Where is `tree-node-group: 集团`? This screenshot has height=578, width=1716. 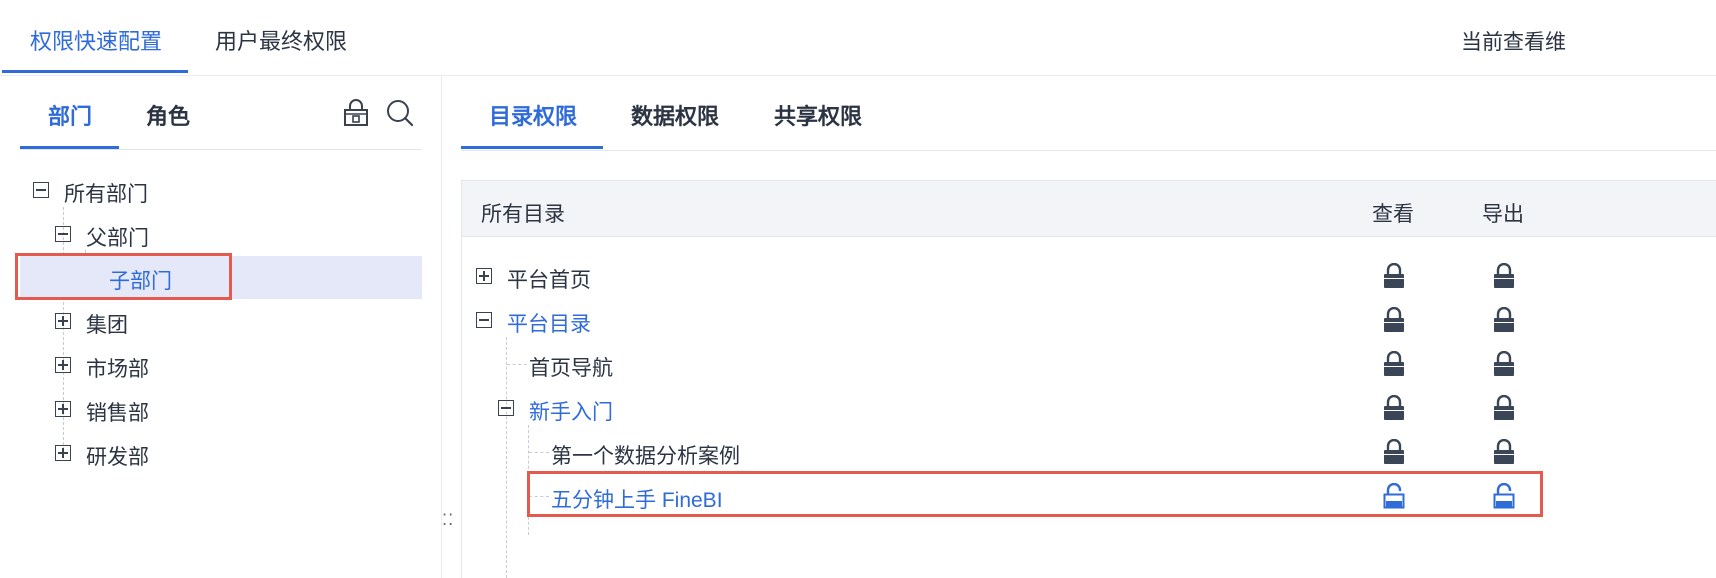
tree-node-group: 集团 is located at coordinates (107, 324).